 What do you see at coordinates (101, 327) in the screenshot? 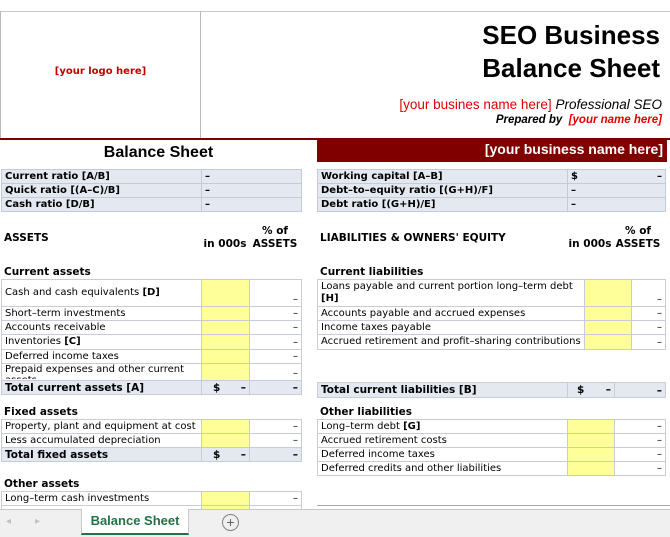
I see `row-label: Accounts receivable` at bounding box center [101, 327].